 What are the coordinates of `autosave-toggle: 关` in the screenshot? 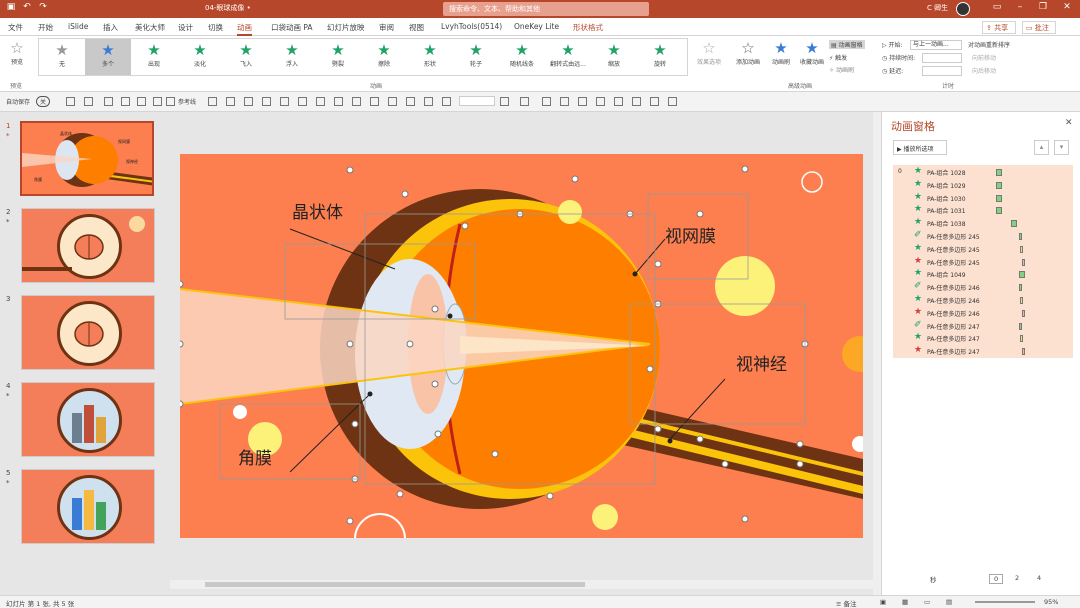 It's located at (43, 101).